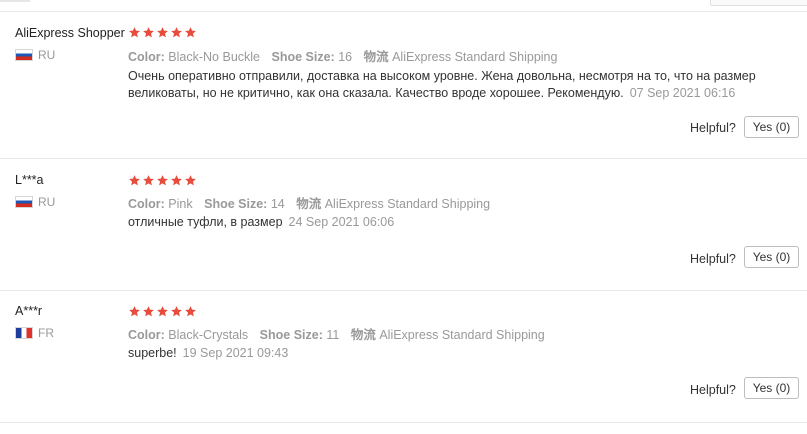  I want to click on reviewer-name: A***r, so click(29, 311).